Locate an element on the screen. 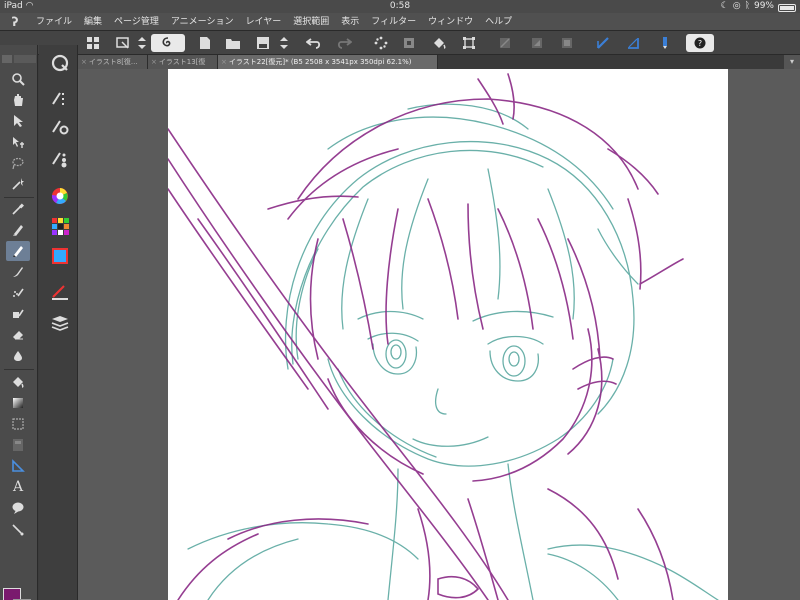 Image resolution: width=800 pixels, height=600 pixels. brush-size-icon is located at coordinates (60, 159).